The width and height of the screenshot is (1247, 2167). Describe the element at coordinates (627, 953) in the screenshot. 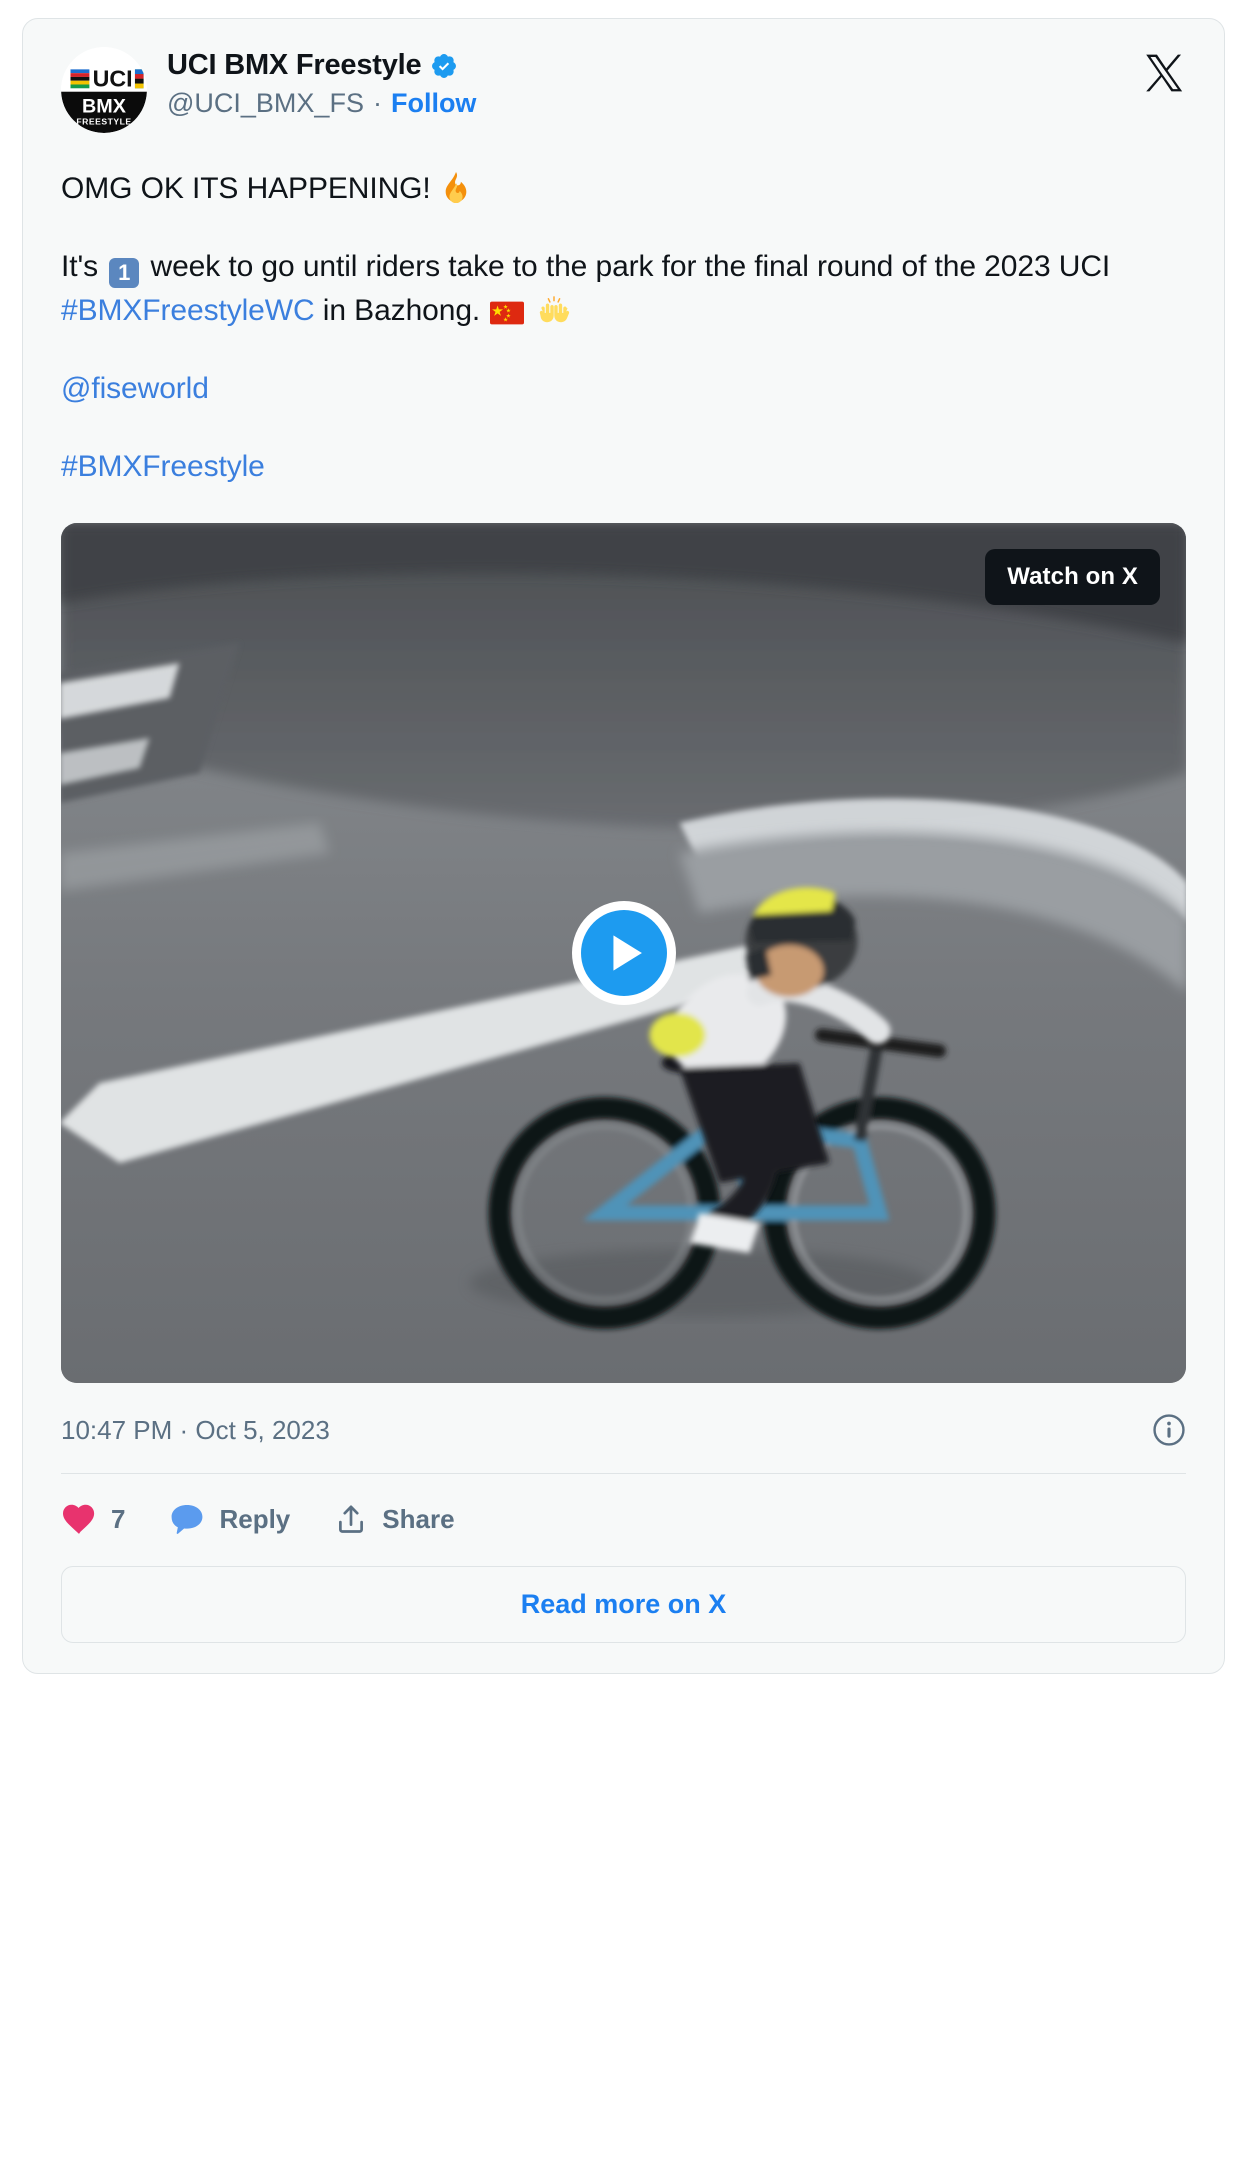

I see `play-icon` at that location.